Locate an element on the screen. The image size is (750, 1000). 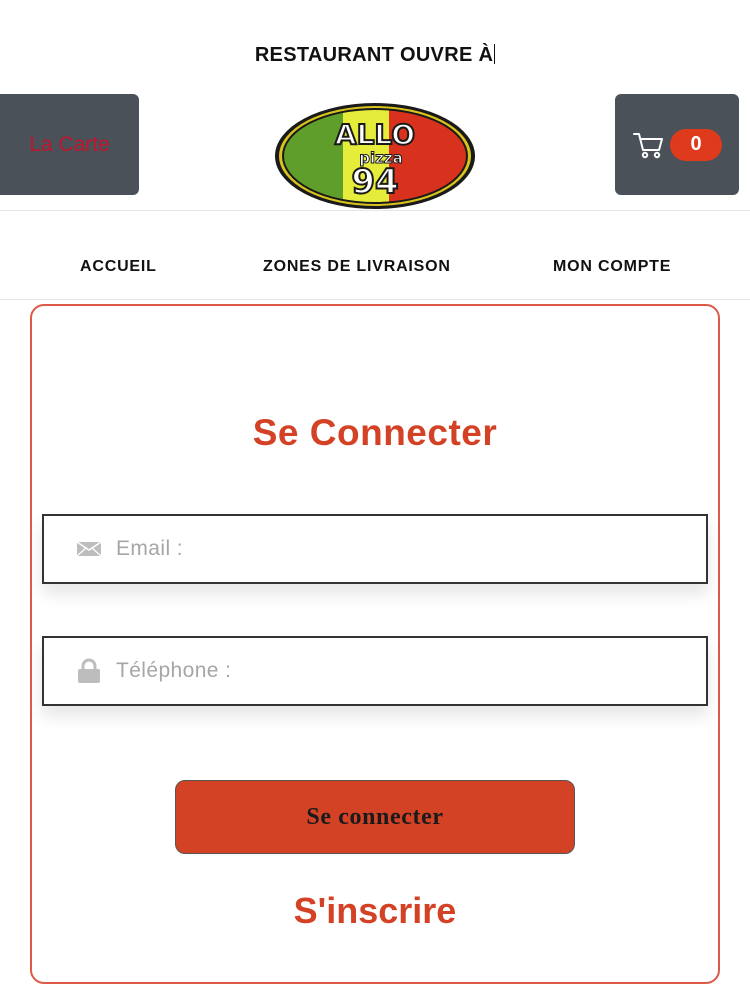
phone-input is located at coordinates (396, 671).